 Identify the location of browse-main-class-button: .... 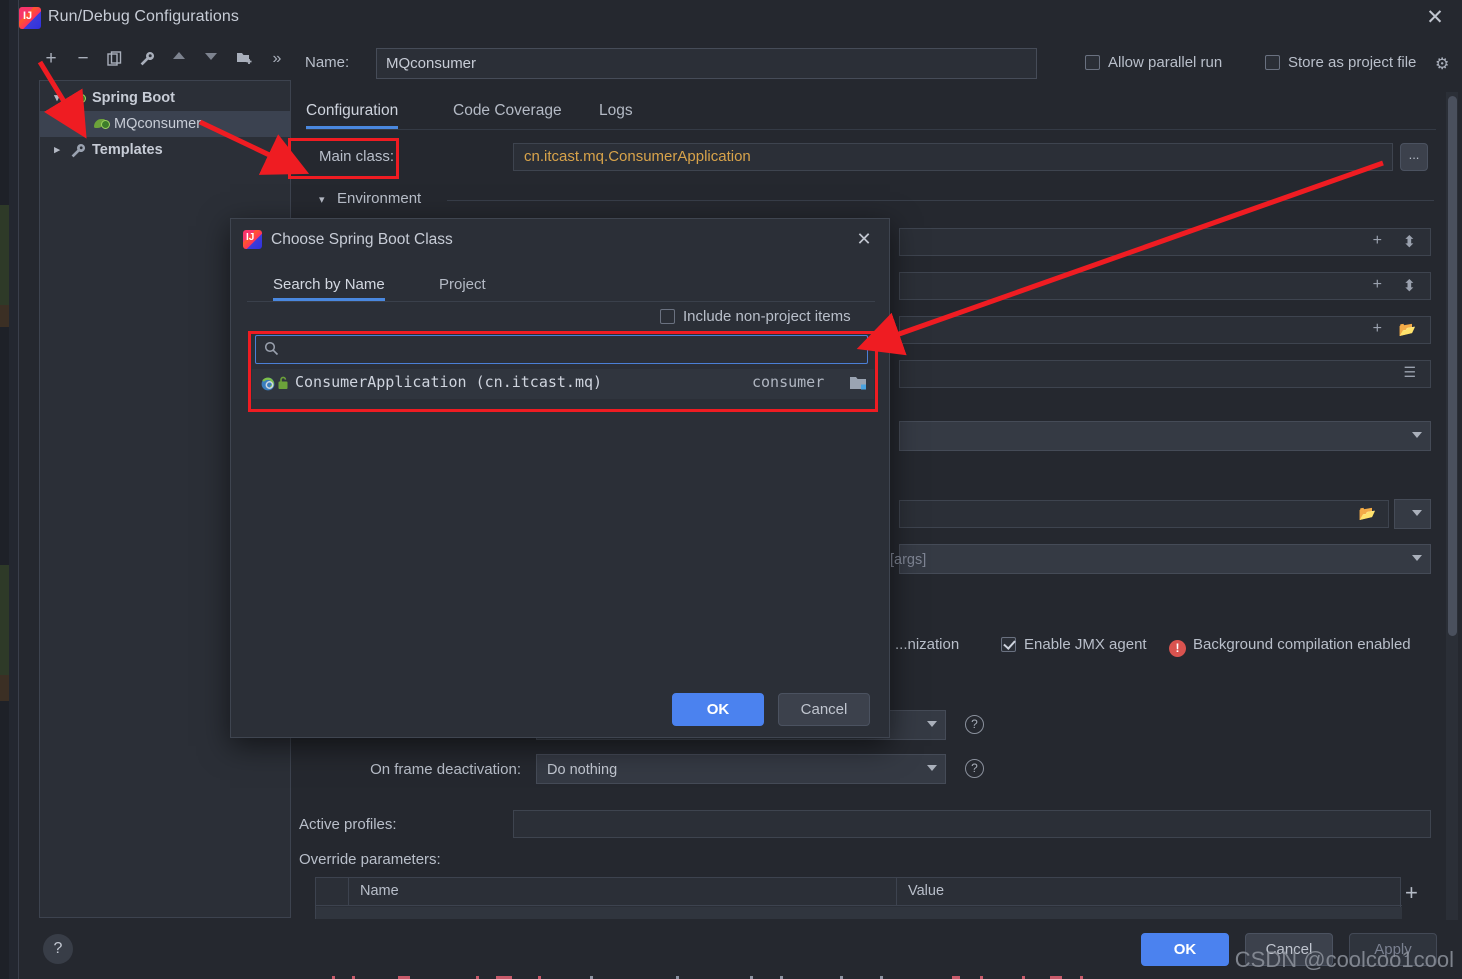
(1414, 157).